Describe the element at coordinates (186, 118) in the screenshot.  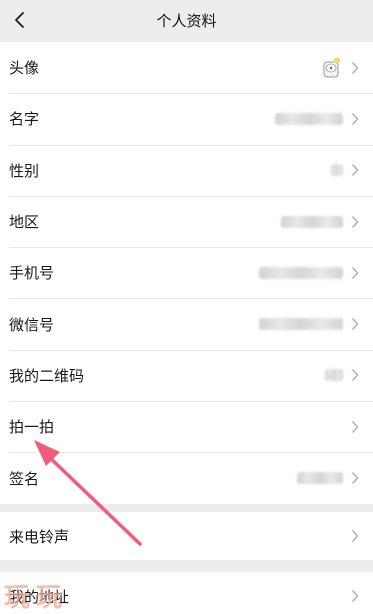
I see `row-name: 名字` at that location.